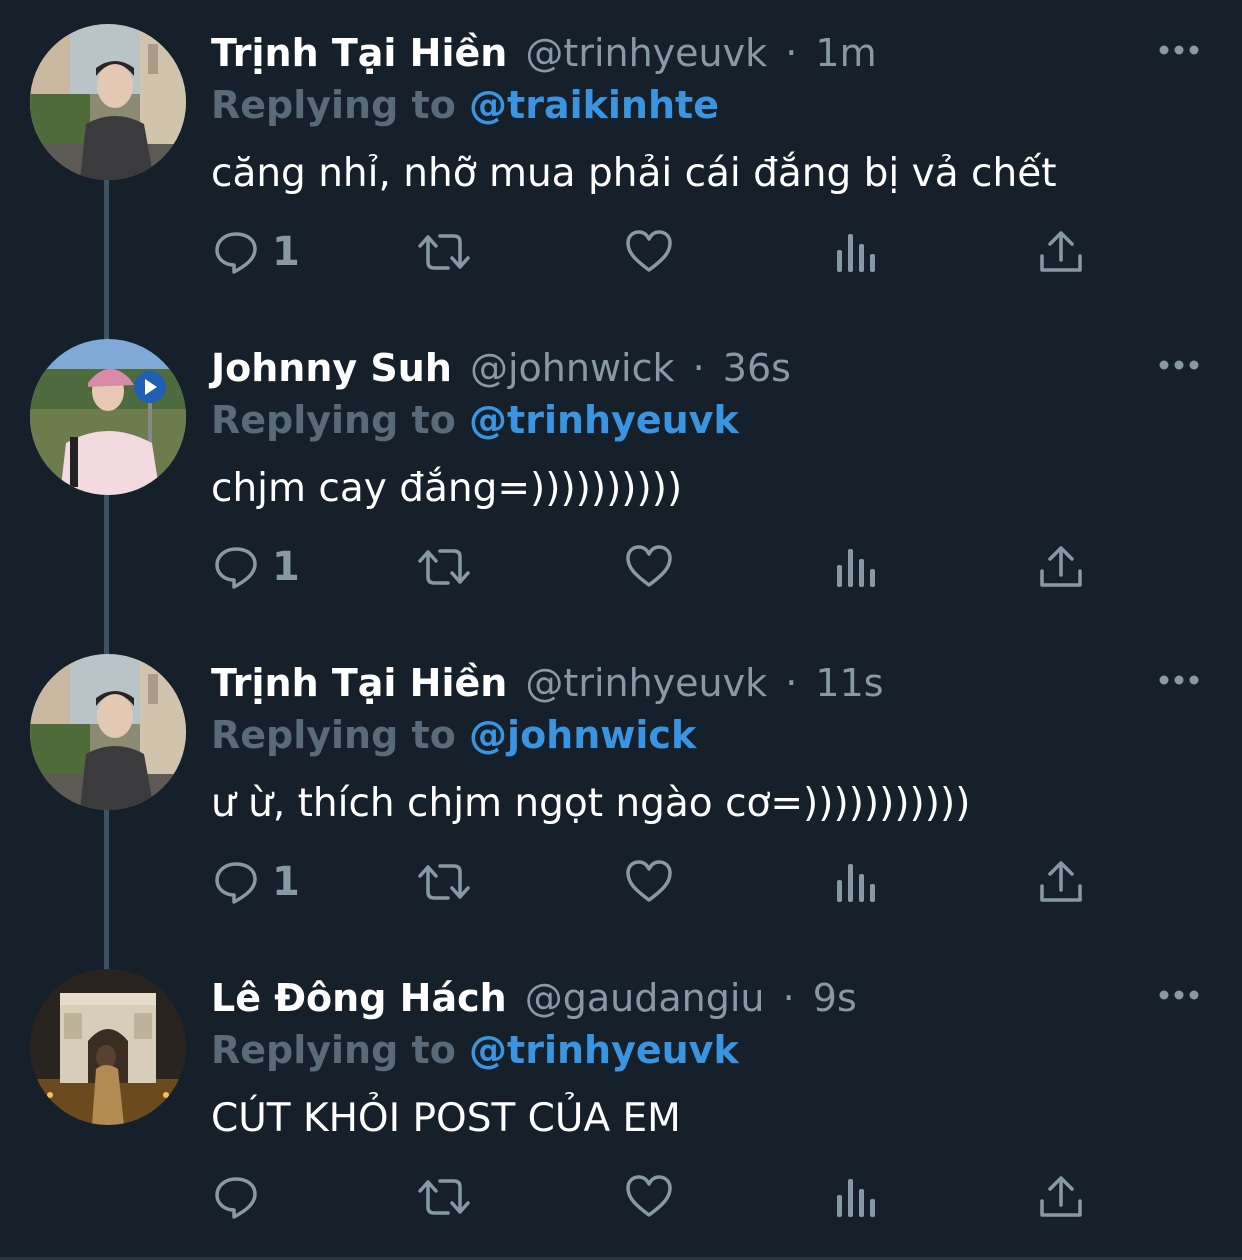 The width and height of the screenshot is (1242, 1260). I want to click on timestamp: 11s, so click(849, 683).